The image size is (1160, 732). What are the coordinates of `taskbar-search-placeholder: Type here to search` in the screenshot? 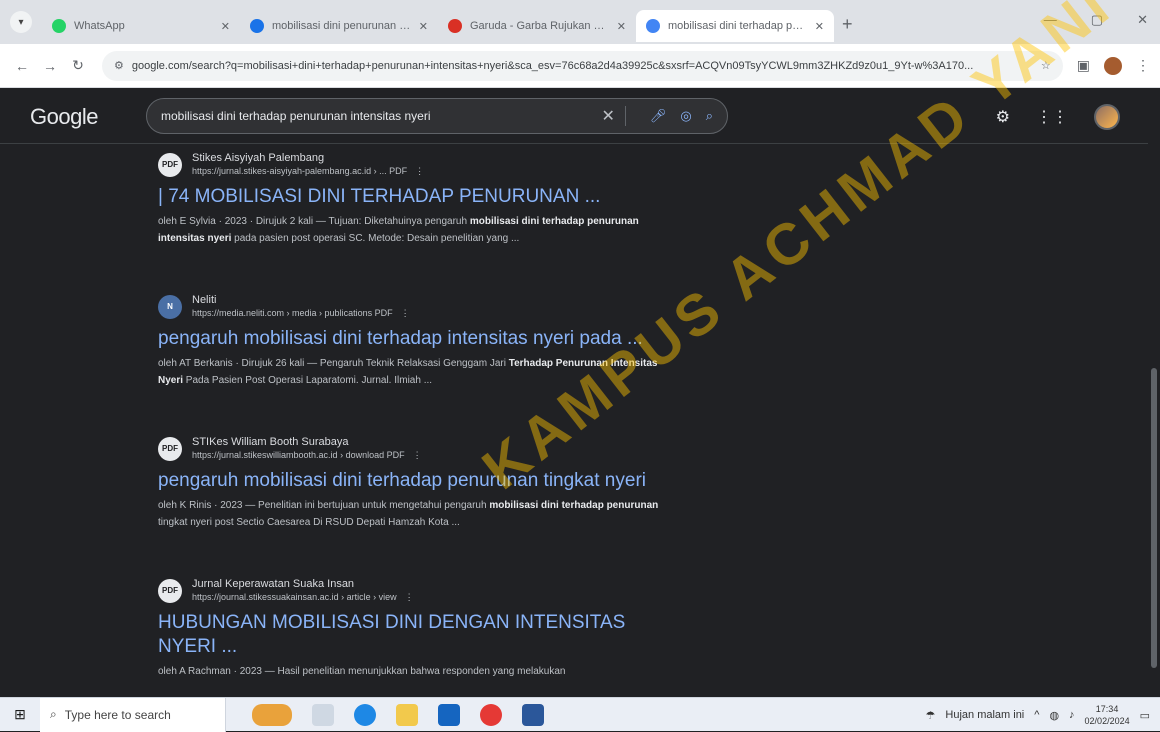 It's located at (117, 714).